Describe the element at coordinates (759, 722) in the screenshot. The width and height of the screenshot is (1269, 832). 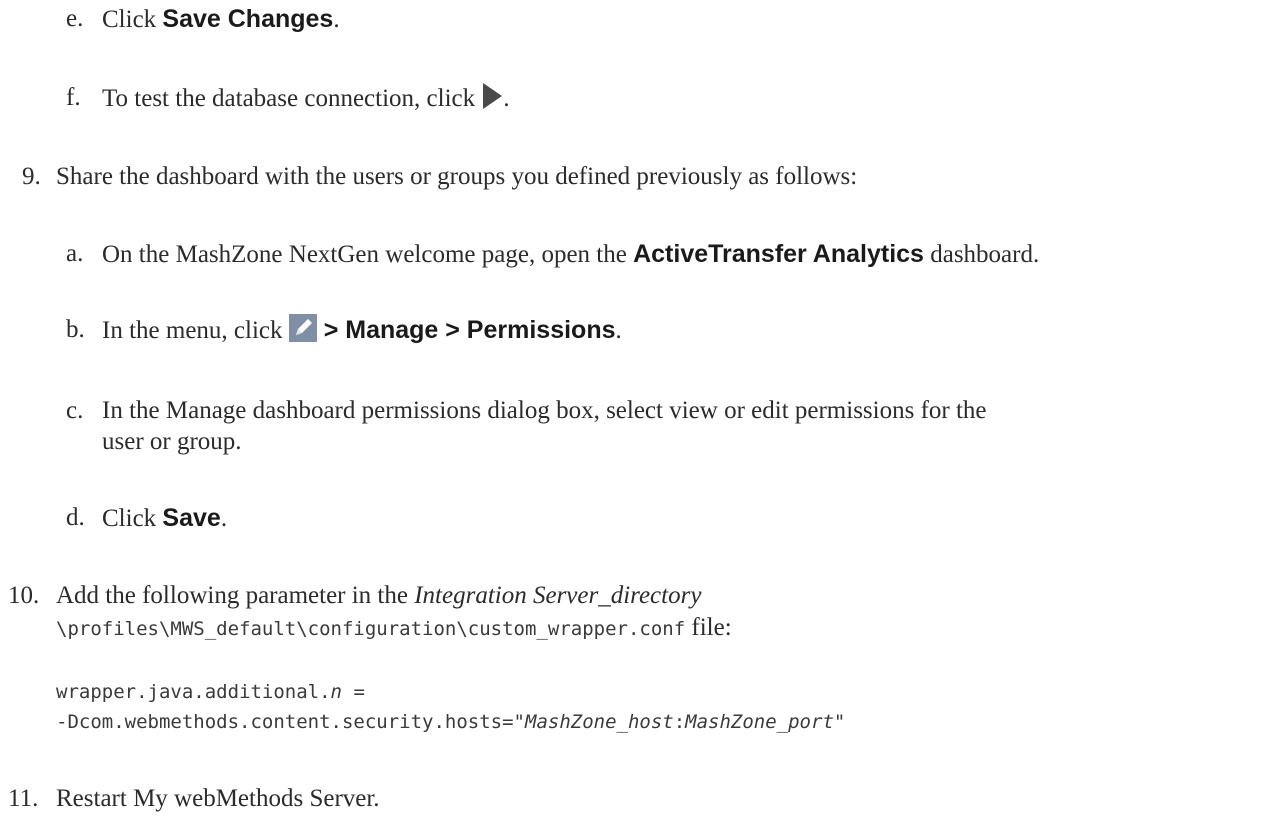
I see `code-var-port: MashZone_port` at that location.